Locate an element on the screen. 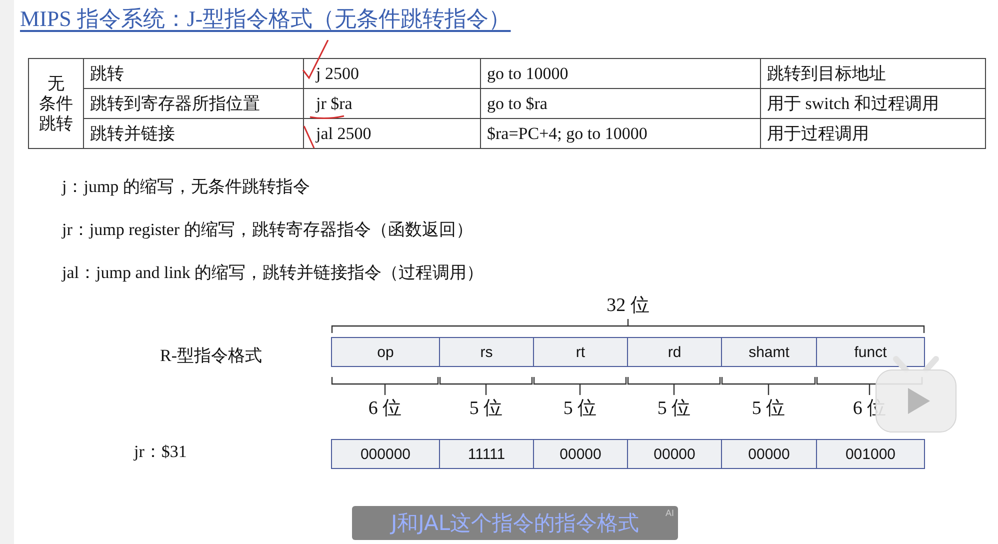 The image size is (998, 544). table-cell: $ra=PC+4; go to 10000 is located at coordinates (620, 133).